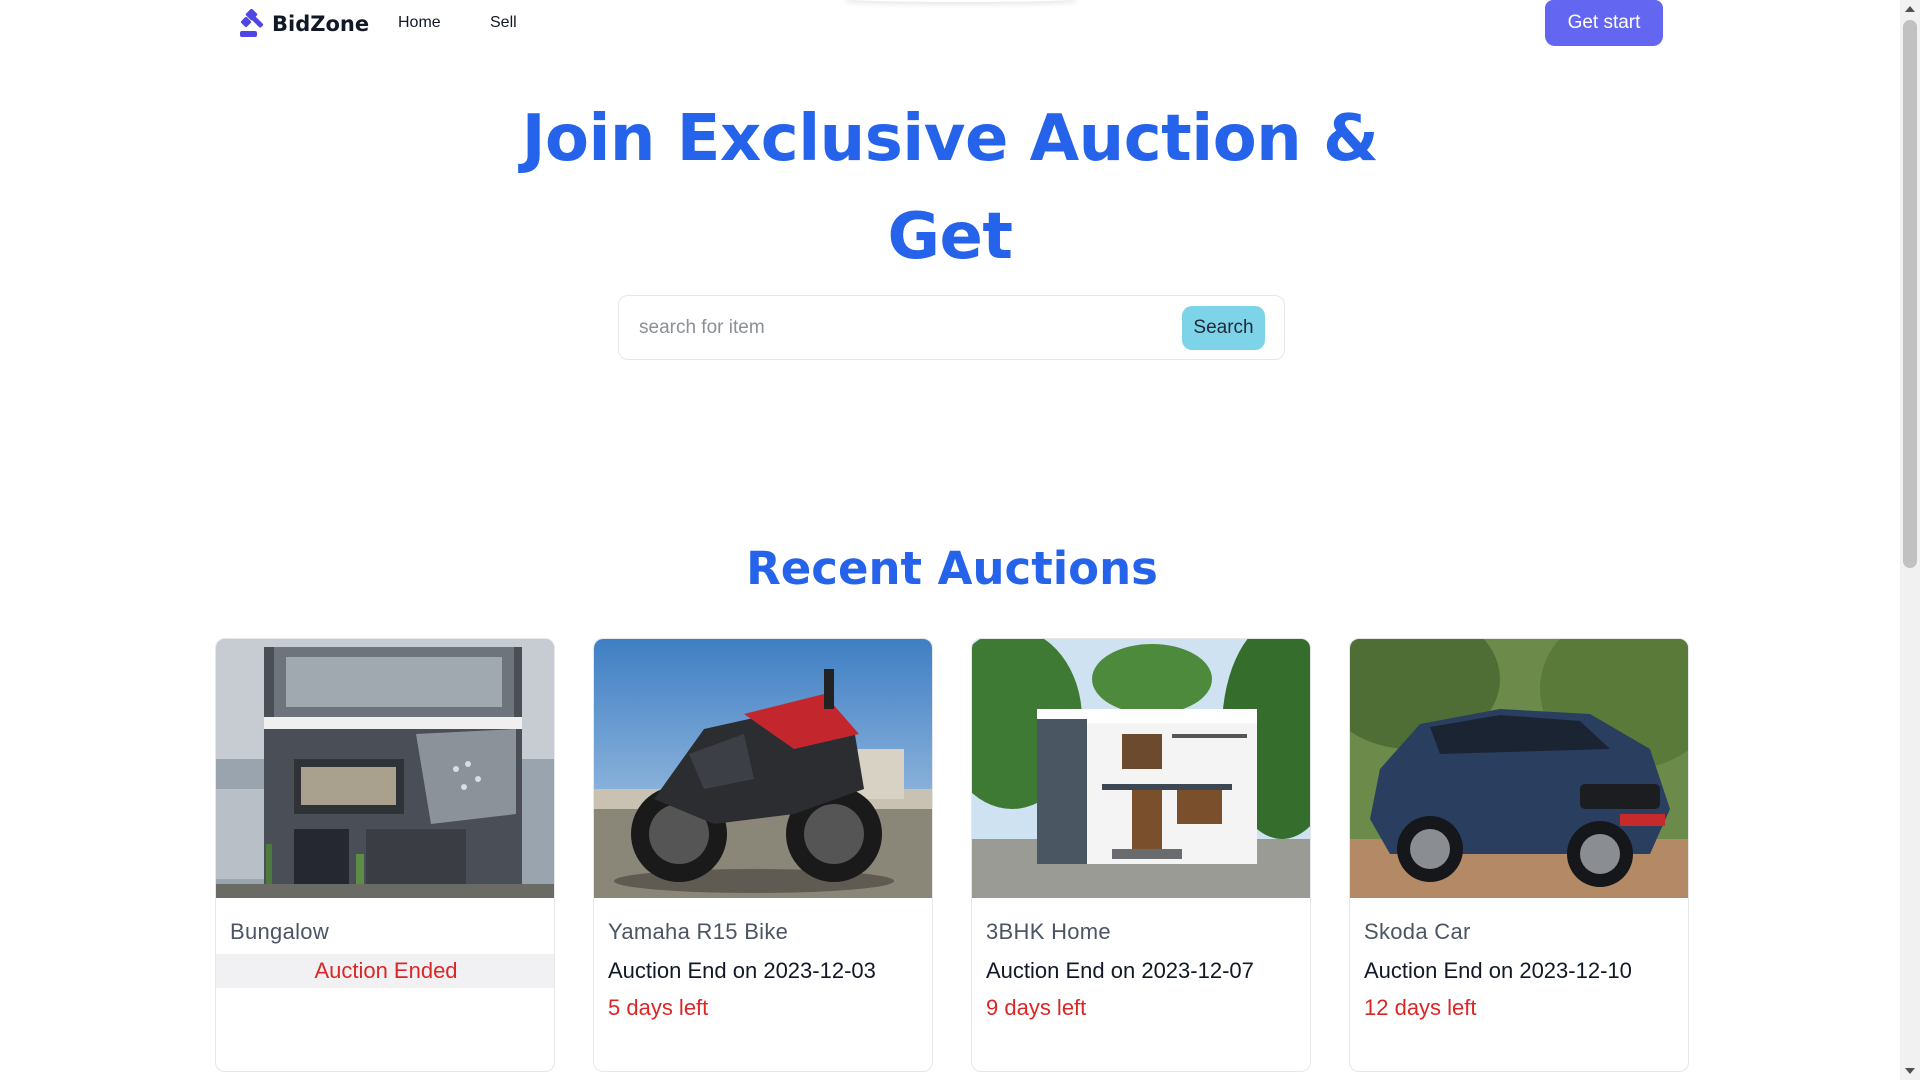  I want to click on hero-title-line1: Join Exclusive Auction & Get, so click(950, 188).